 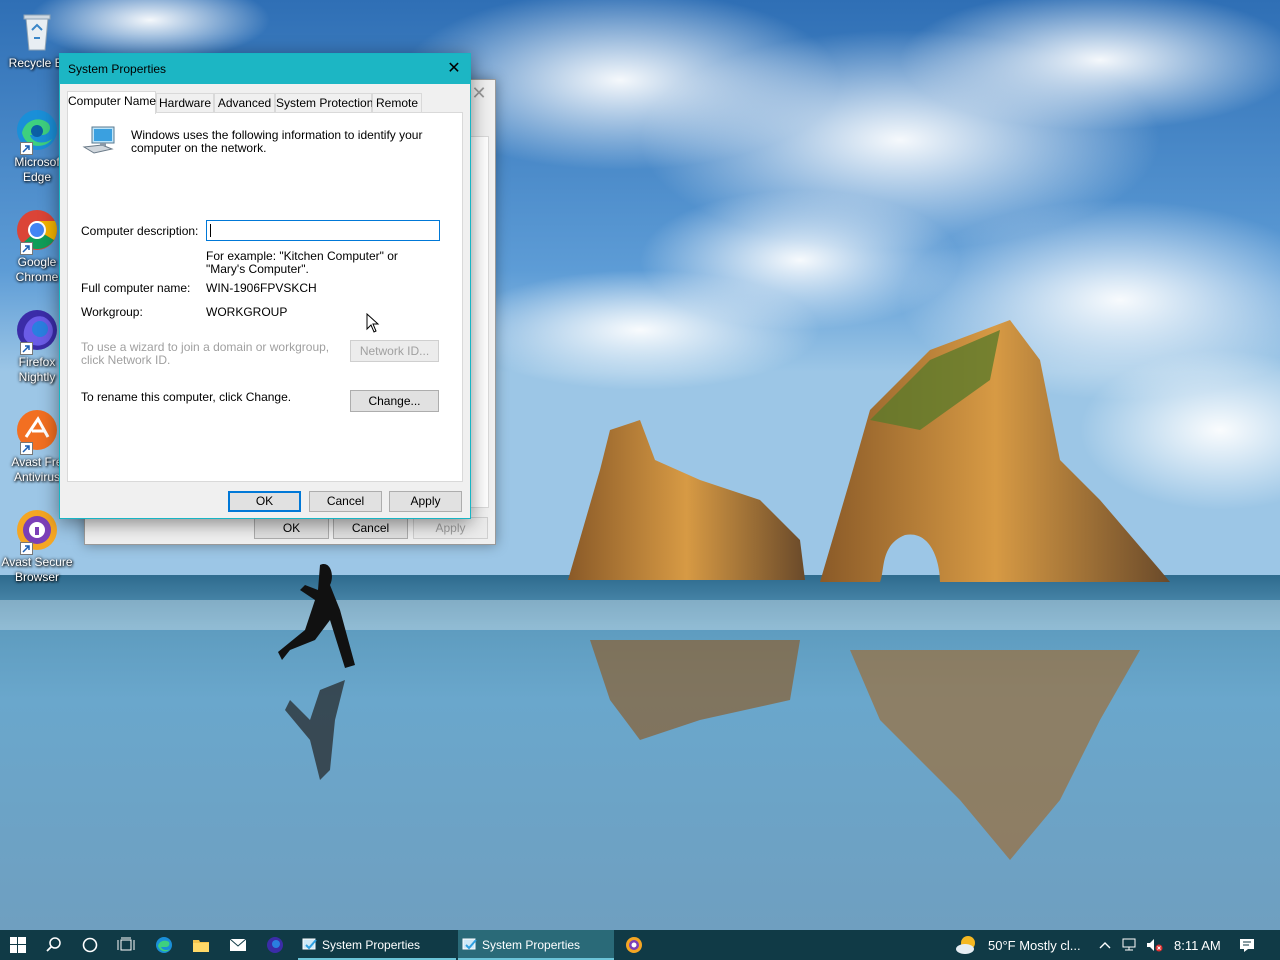 What do you see at coordinates (37, 431) in the screenshot?
I see `avast-antivirus-icon` at bounding box center [37, 431].